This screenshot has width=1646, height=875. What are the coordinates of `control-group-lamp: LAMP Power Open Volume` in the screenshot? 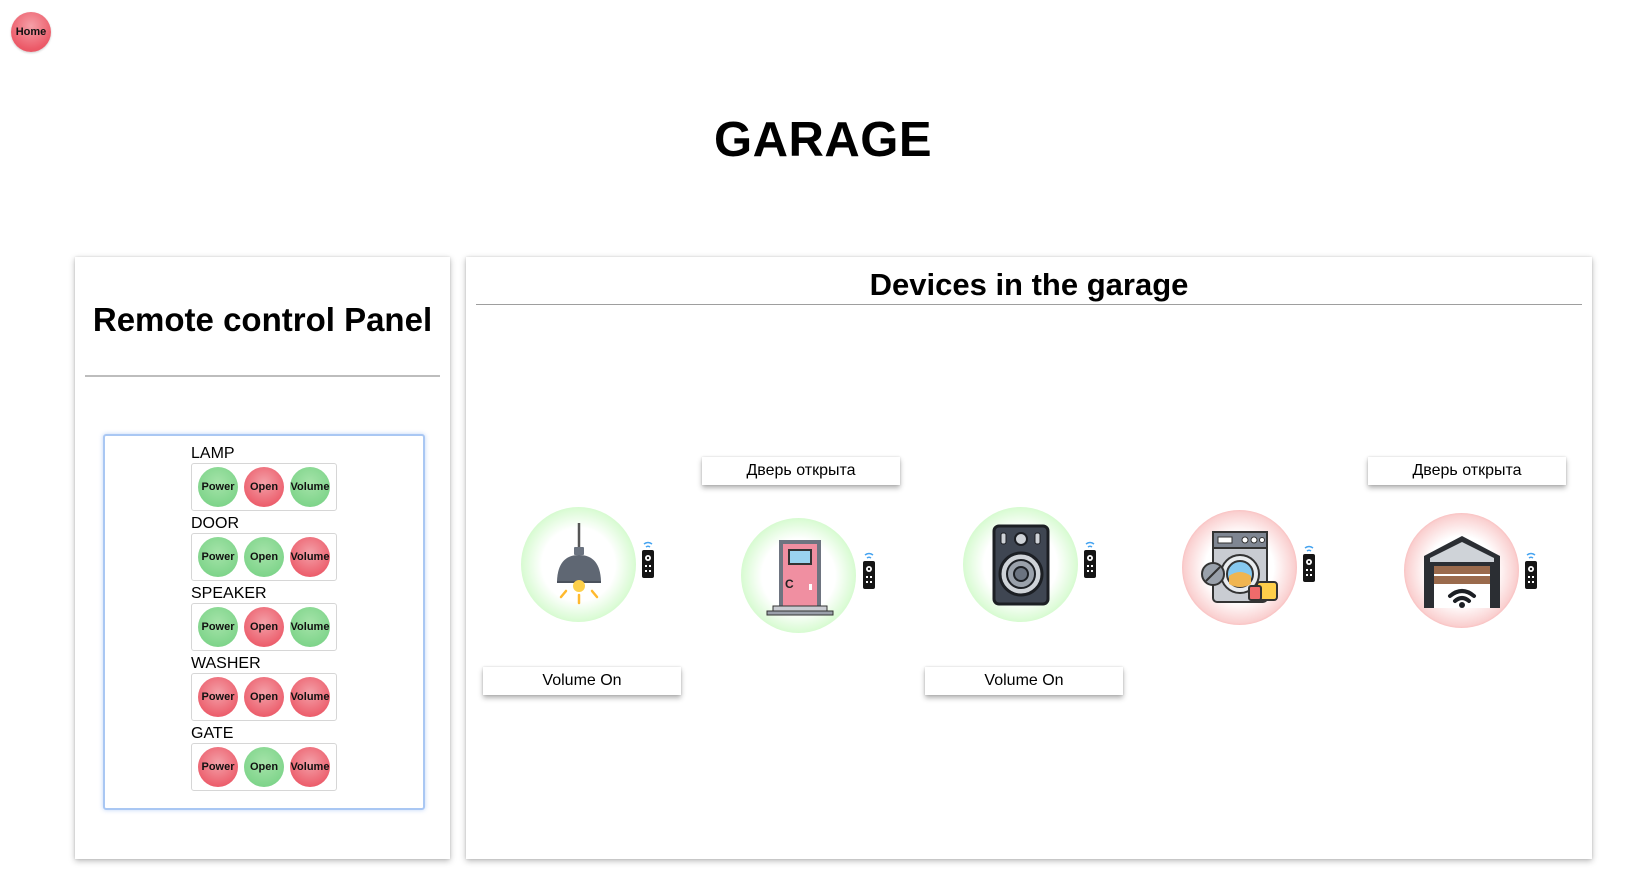 It's located at (264, 478).